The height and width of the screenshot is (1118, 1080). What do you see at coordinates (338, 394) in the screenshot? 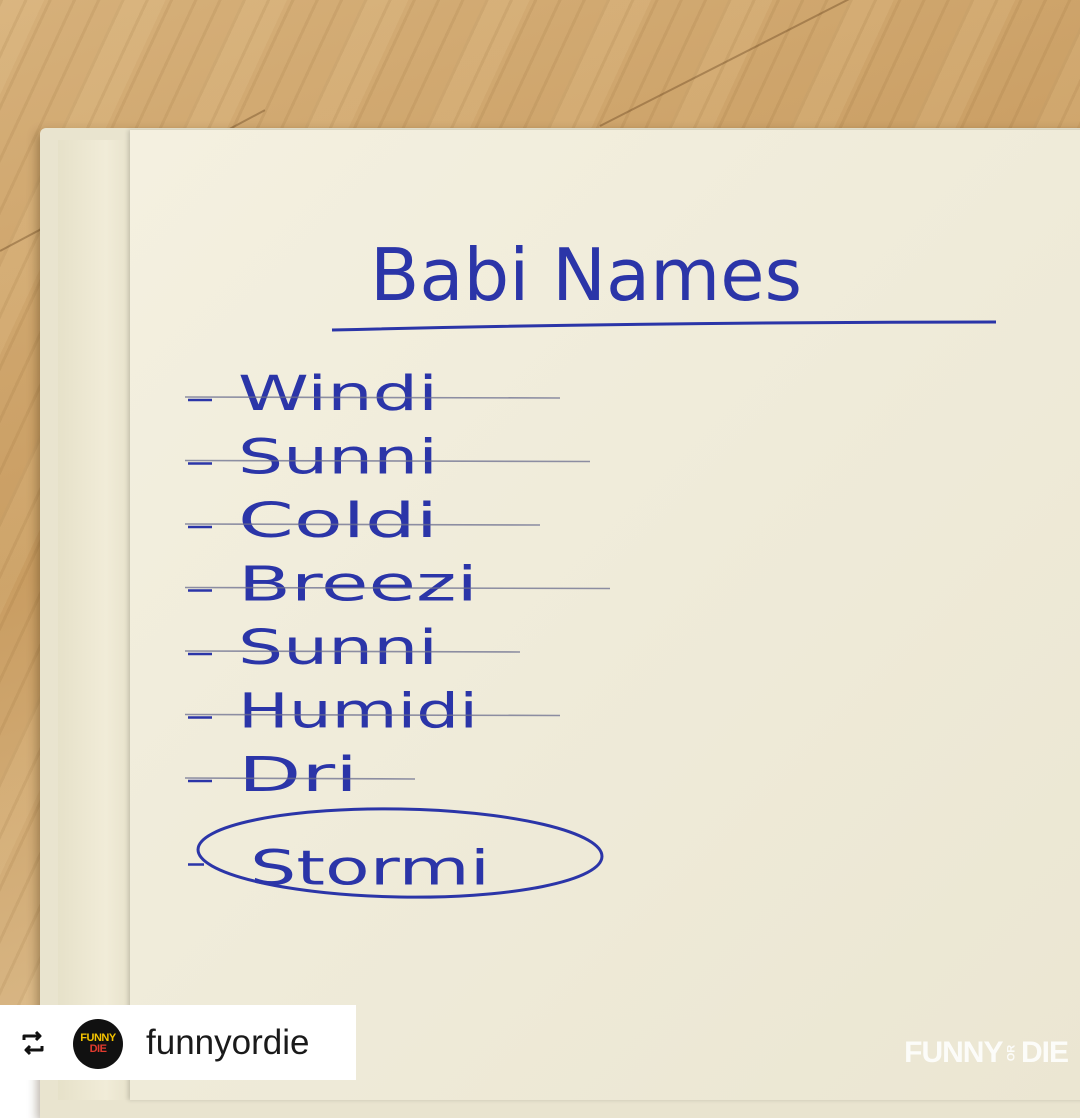
I see `list-item-name: Windi` at bounding box center [338, 394].